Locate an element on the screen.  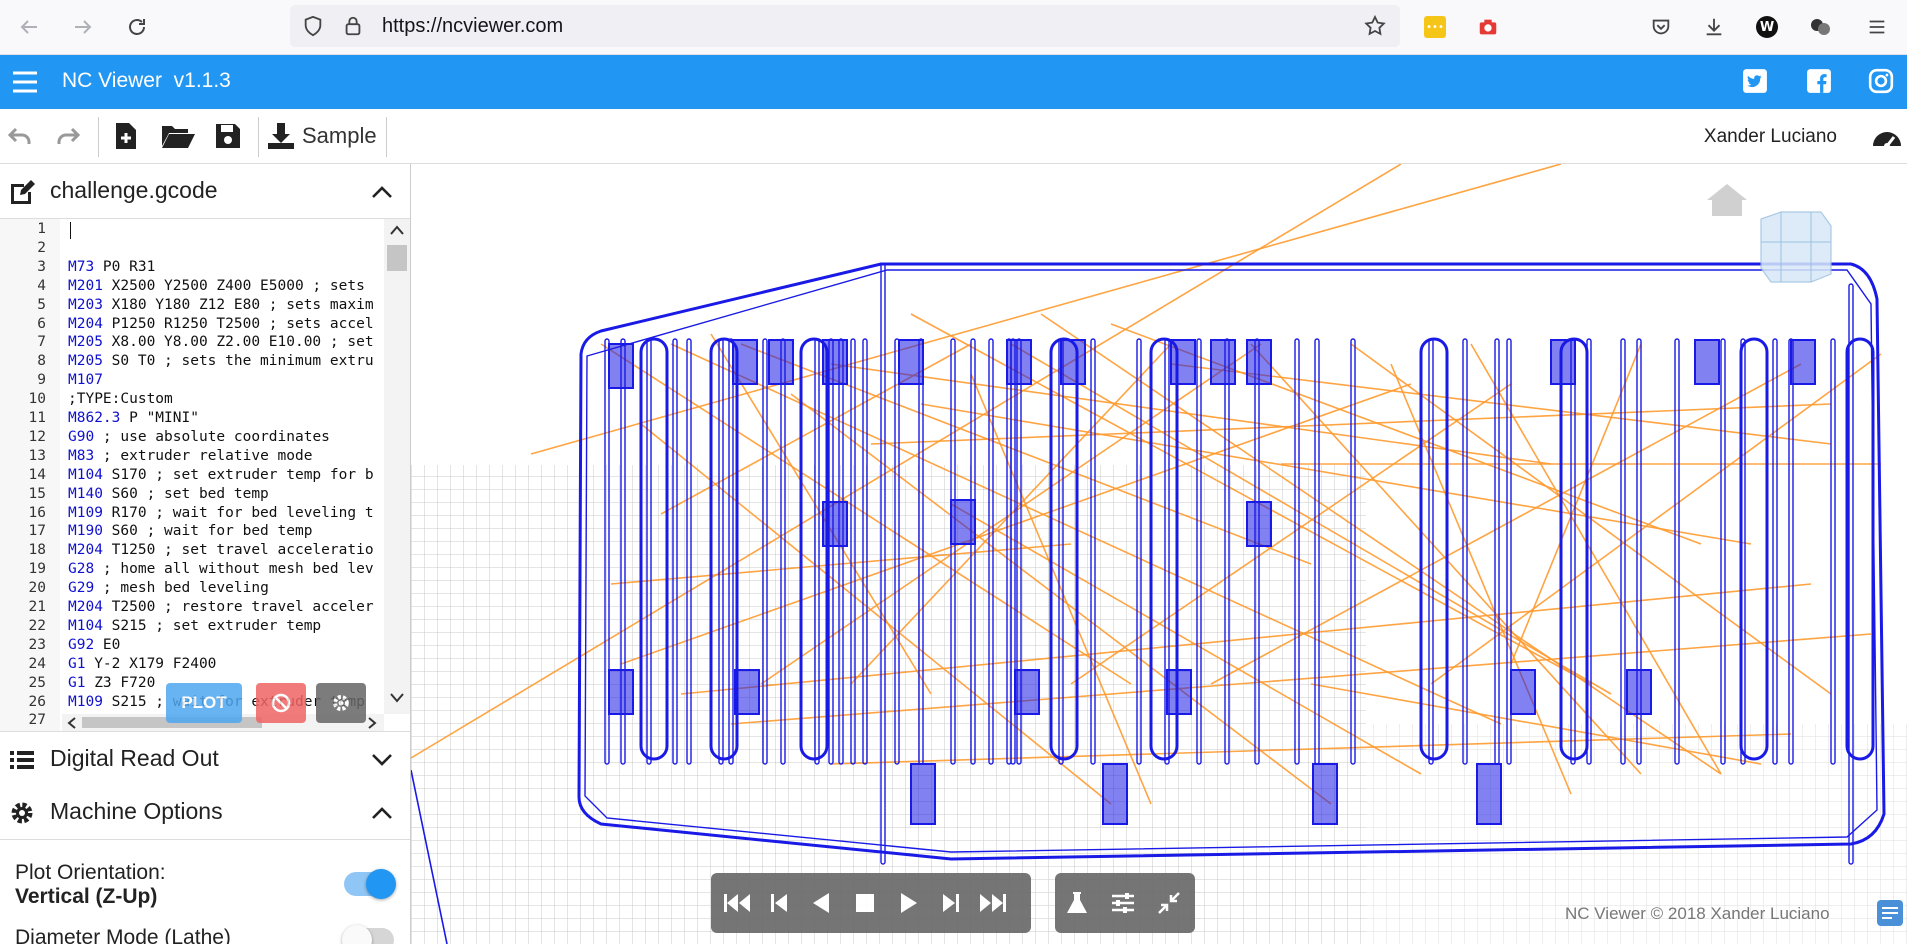
open-file-button is located at coordinates (178, 136).